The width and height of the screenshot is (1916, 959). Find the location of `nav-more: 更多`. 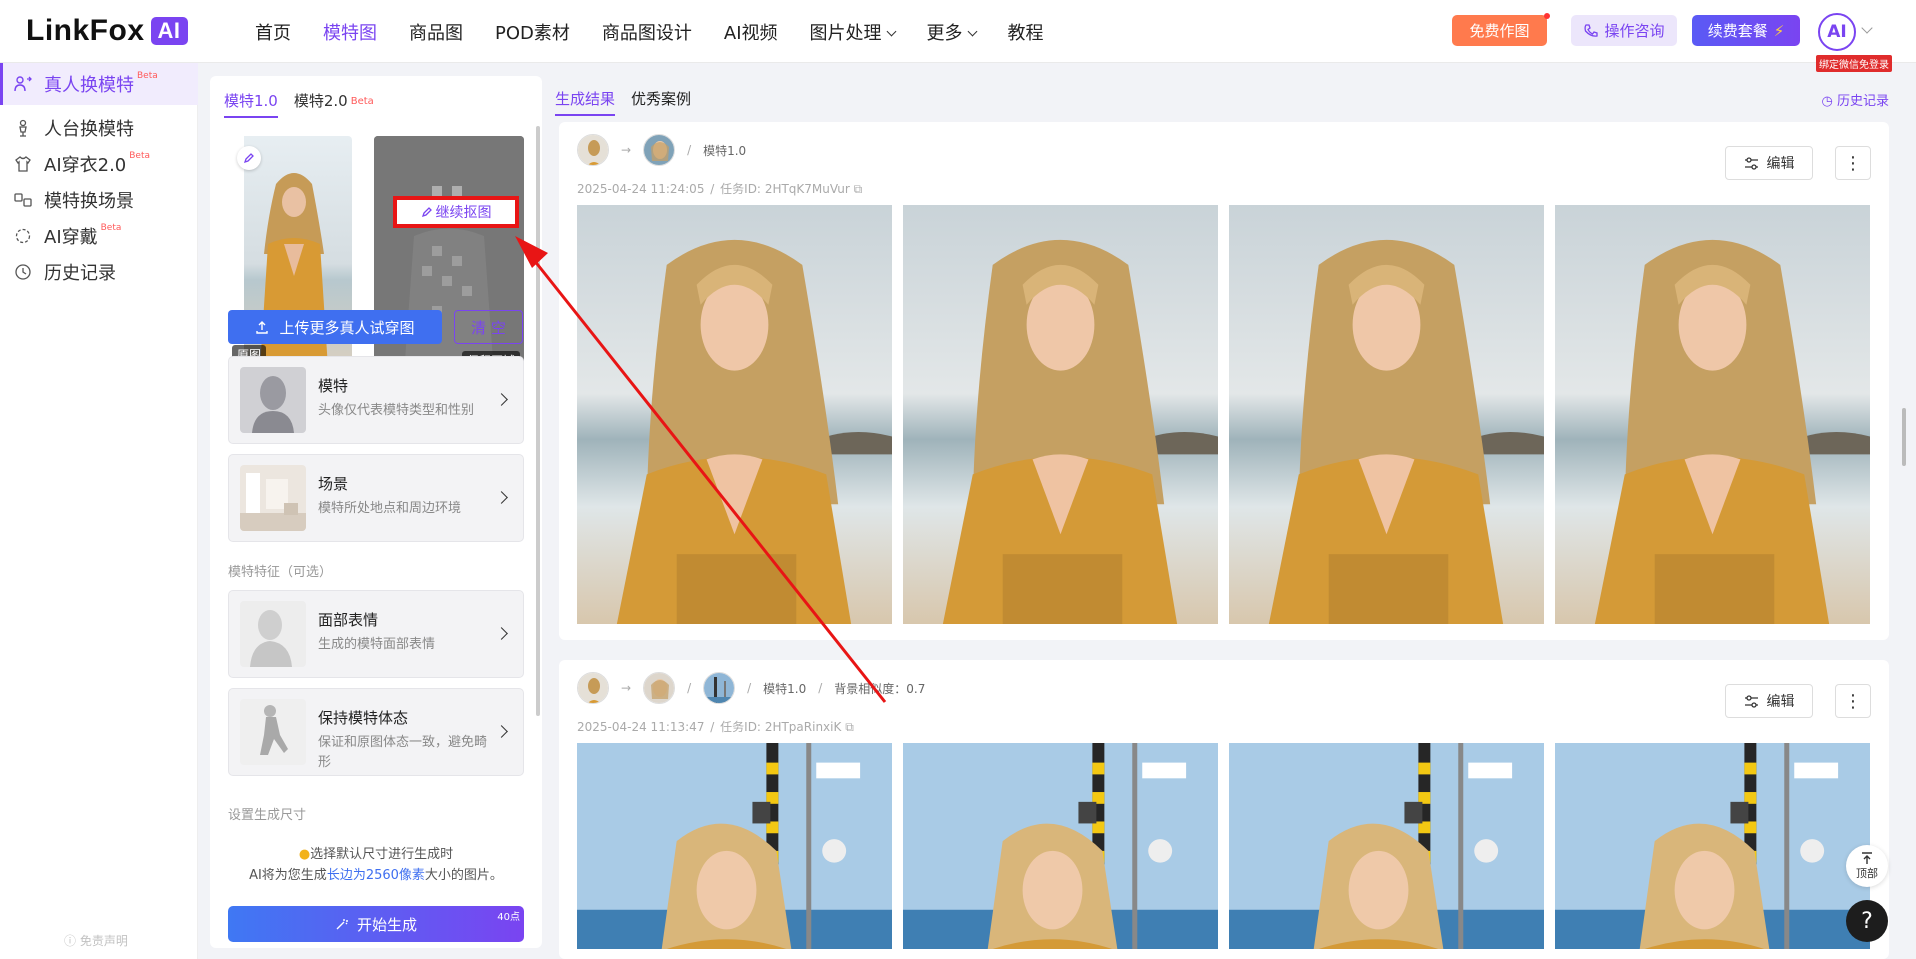

nav-more: 更多 is located at coordinates (952, 32).